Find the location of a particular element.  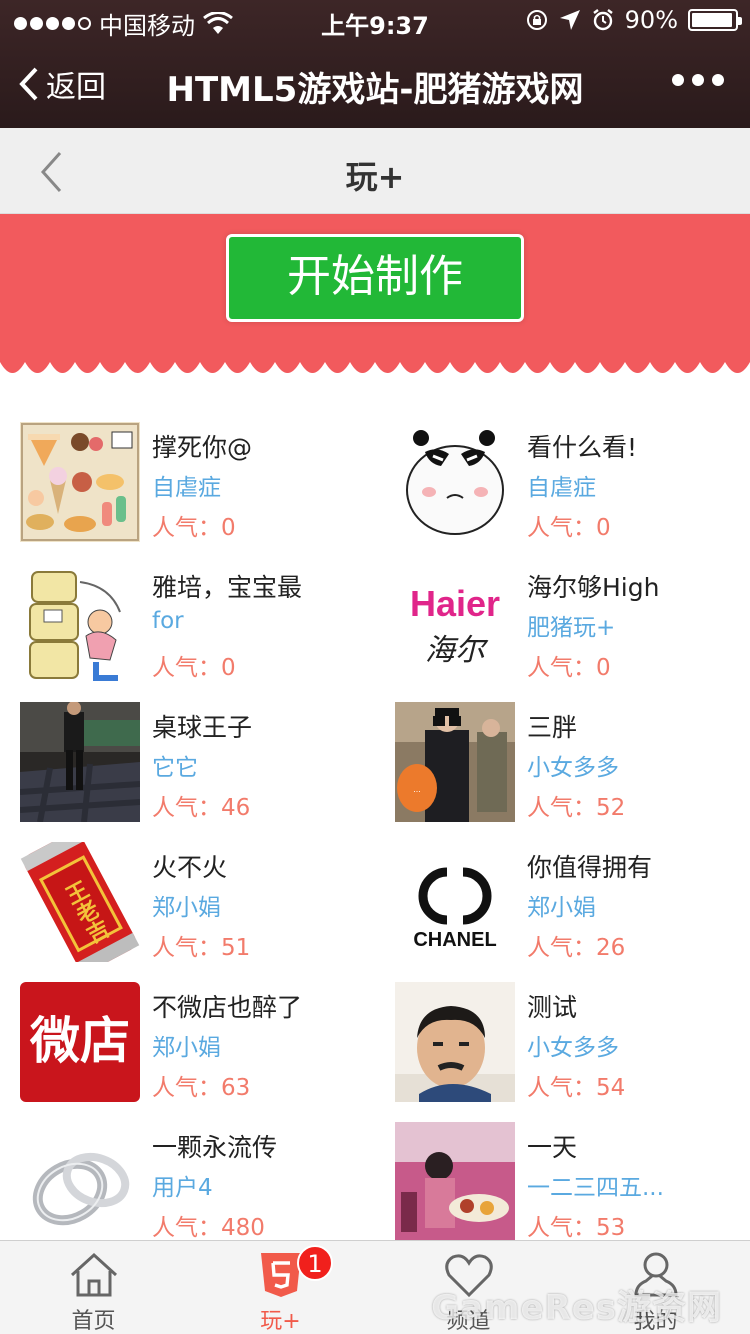

card-popularity: 人气：63 is located at coordinates (201, 1085).